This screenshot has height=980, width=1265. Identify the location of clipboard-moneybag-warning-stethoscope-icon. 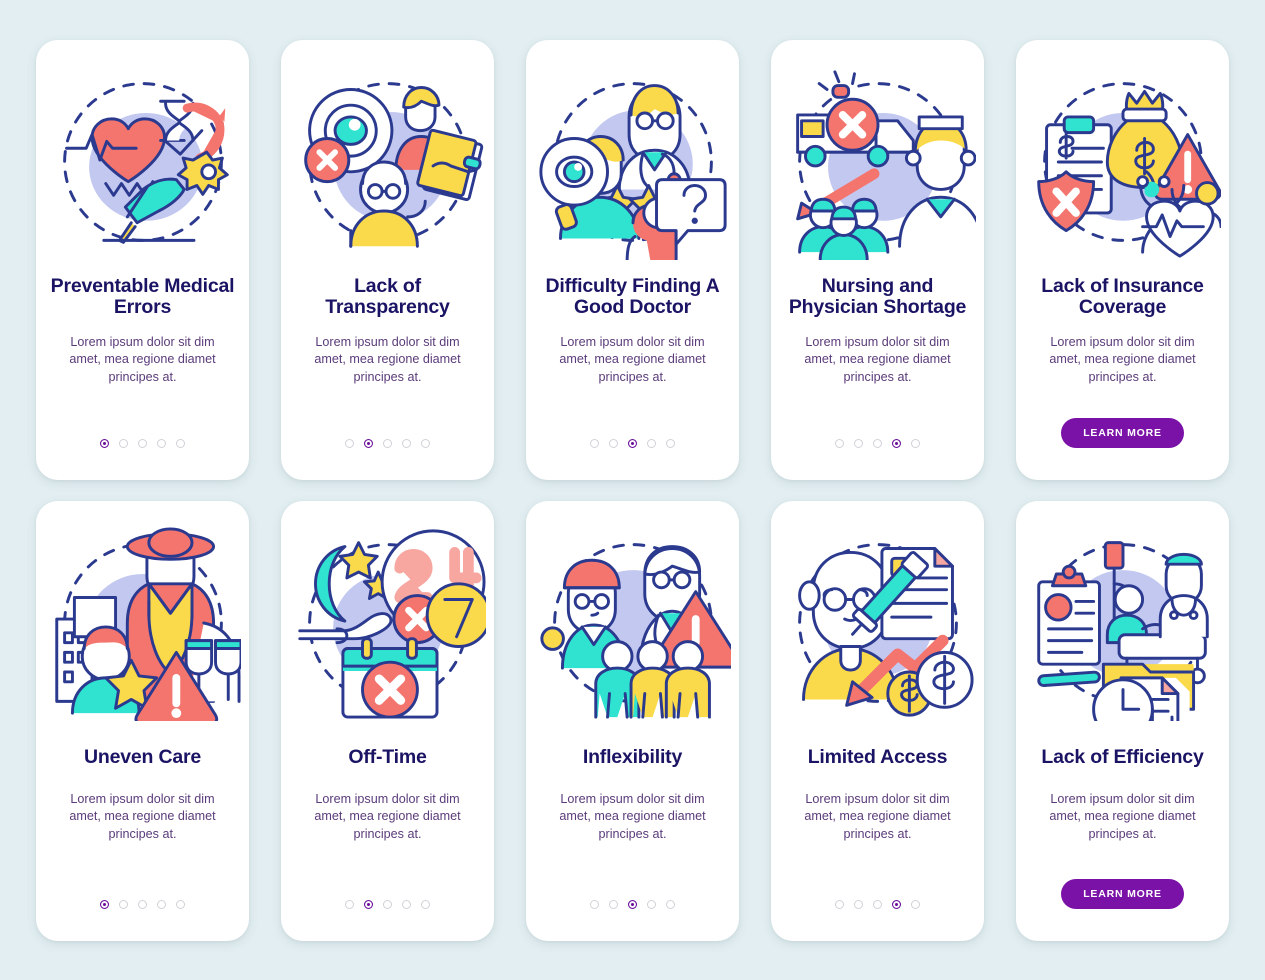
(1123, 162).